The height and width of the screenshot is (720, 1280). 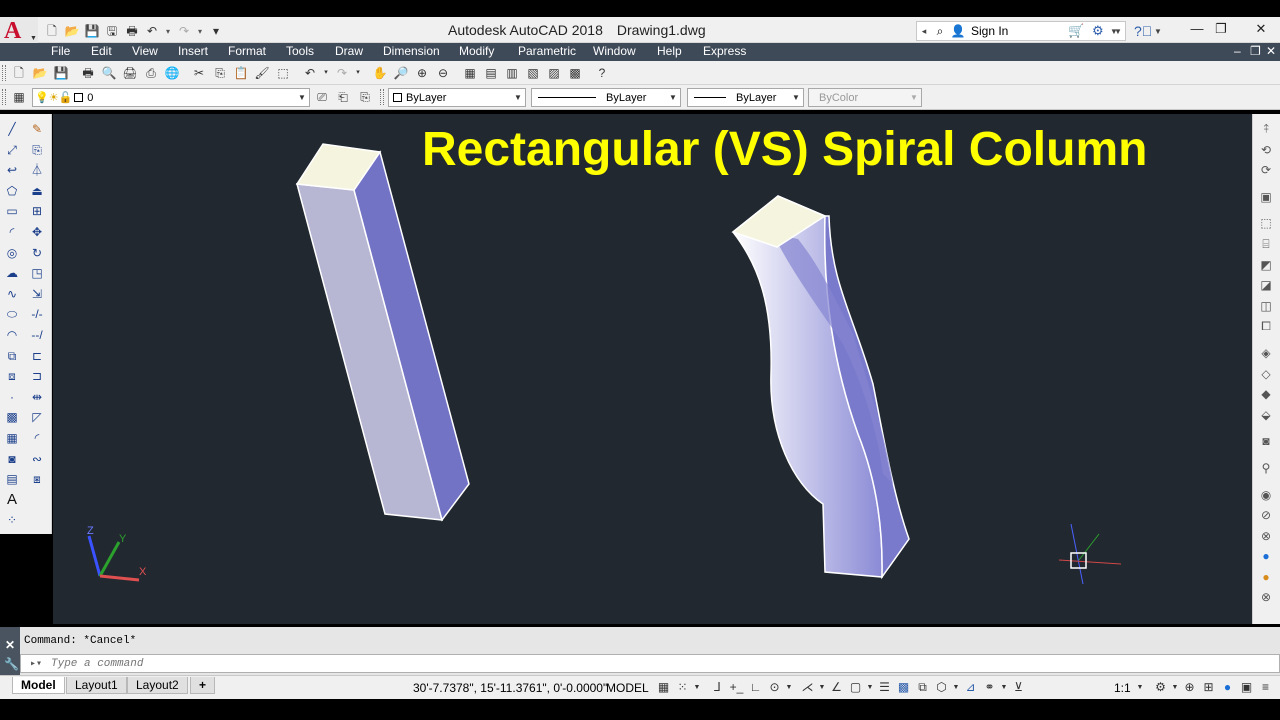 What do you see at coordinates (145, 51) in the screenshot?
I see `menu-view: View` at bounding box center [145, 51].